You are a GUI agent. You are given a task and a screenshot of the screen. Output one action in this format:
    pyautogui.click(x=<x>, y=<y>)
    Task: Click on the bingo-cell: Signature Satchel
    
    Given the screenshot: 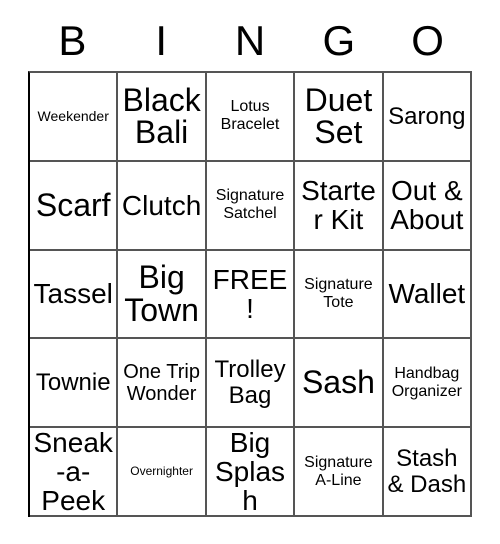 What is the action you would take?
    pyautogui.click(x=251, y=206)
    